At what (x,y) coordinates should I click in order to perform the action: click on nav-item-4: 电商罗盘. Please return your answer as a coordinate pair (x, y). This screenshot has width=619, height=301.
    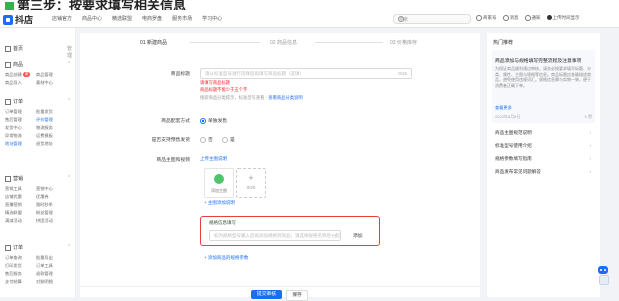
    Looking at the image, I should click on (152, 18).